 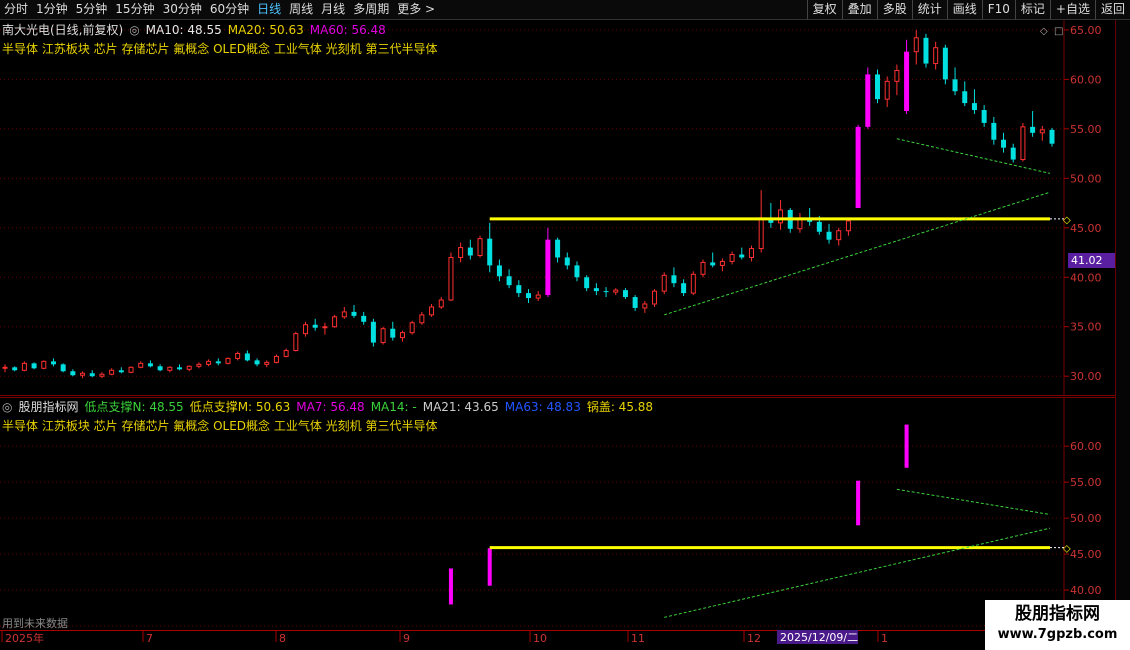 What do you see at coordinates (134, 9) in the screenshot?
I see `period-tab: 15分钟` at bounding box center [134, 9].